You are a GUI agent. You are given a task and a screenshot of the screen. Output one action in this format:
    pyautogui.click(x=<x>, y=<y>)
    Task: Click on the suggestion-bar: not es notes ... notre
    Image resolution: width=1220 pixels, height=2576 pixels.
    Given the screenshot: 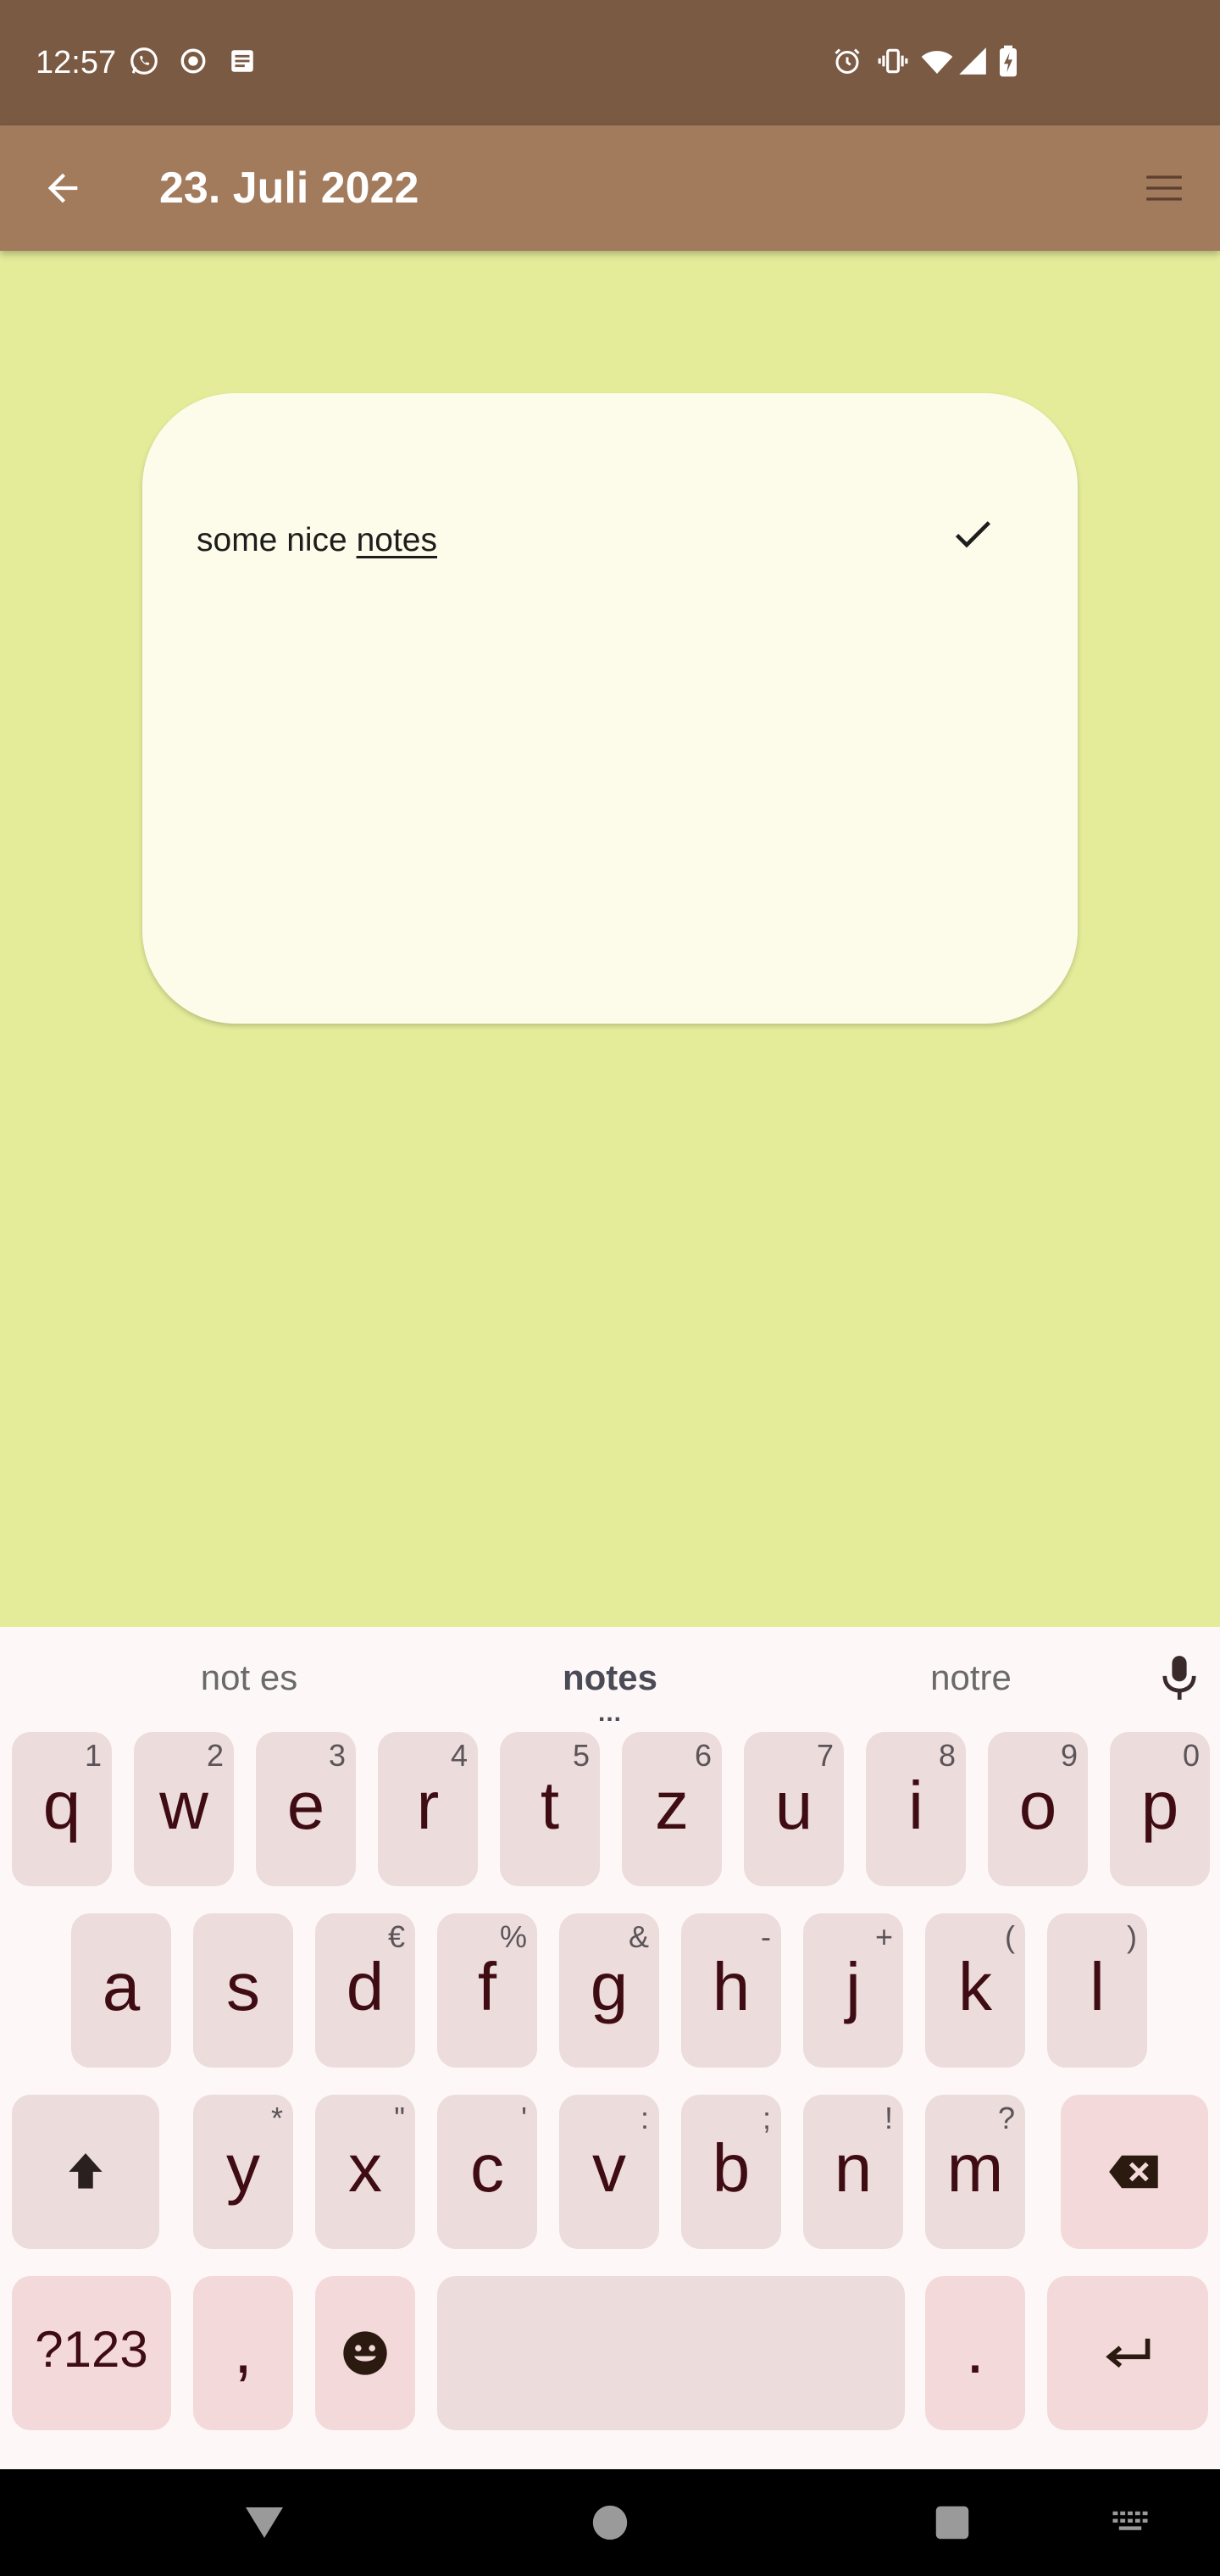 What is the action you would take?
    pyautogui.click(x=610, y=1678)
    